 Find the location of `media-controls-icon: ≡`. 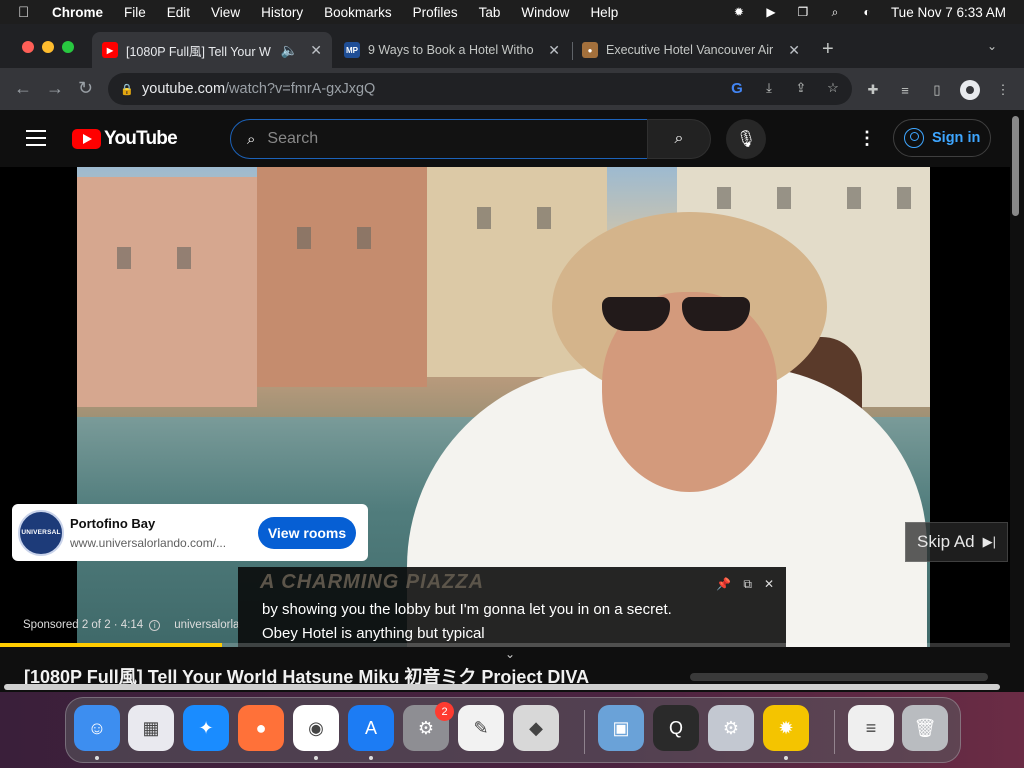

media-controls-icon: ≡ is located at coordinates (905, 90).